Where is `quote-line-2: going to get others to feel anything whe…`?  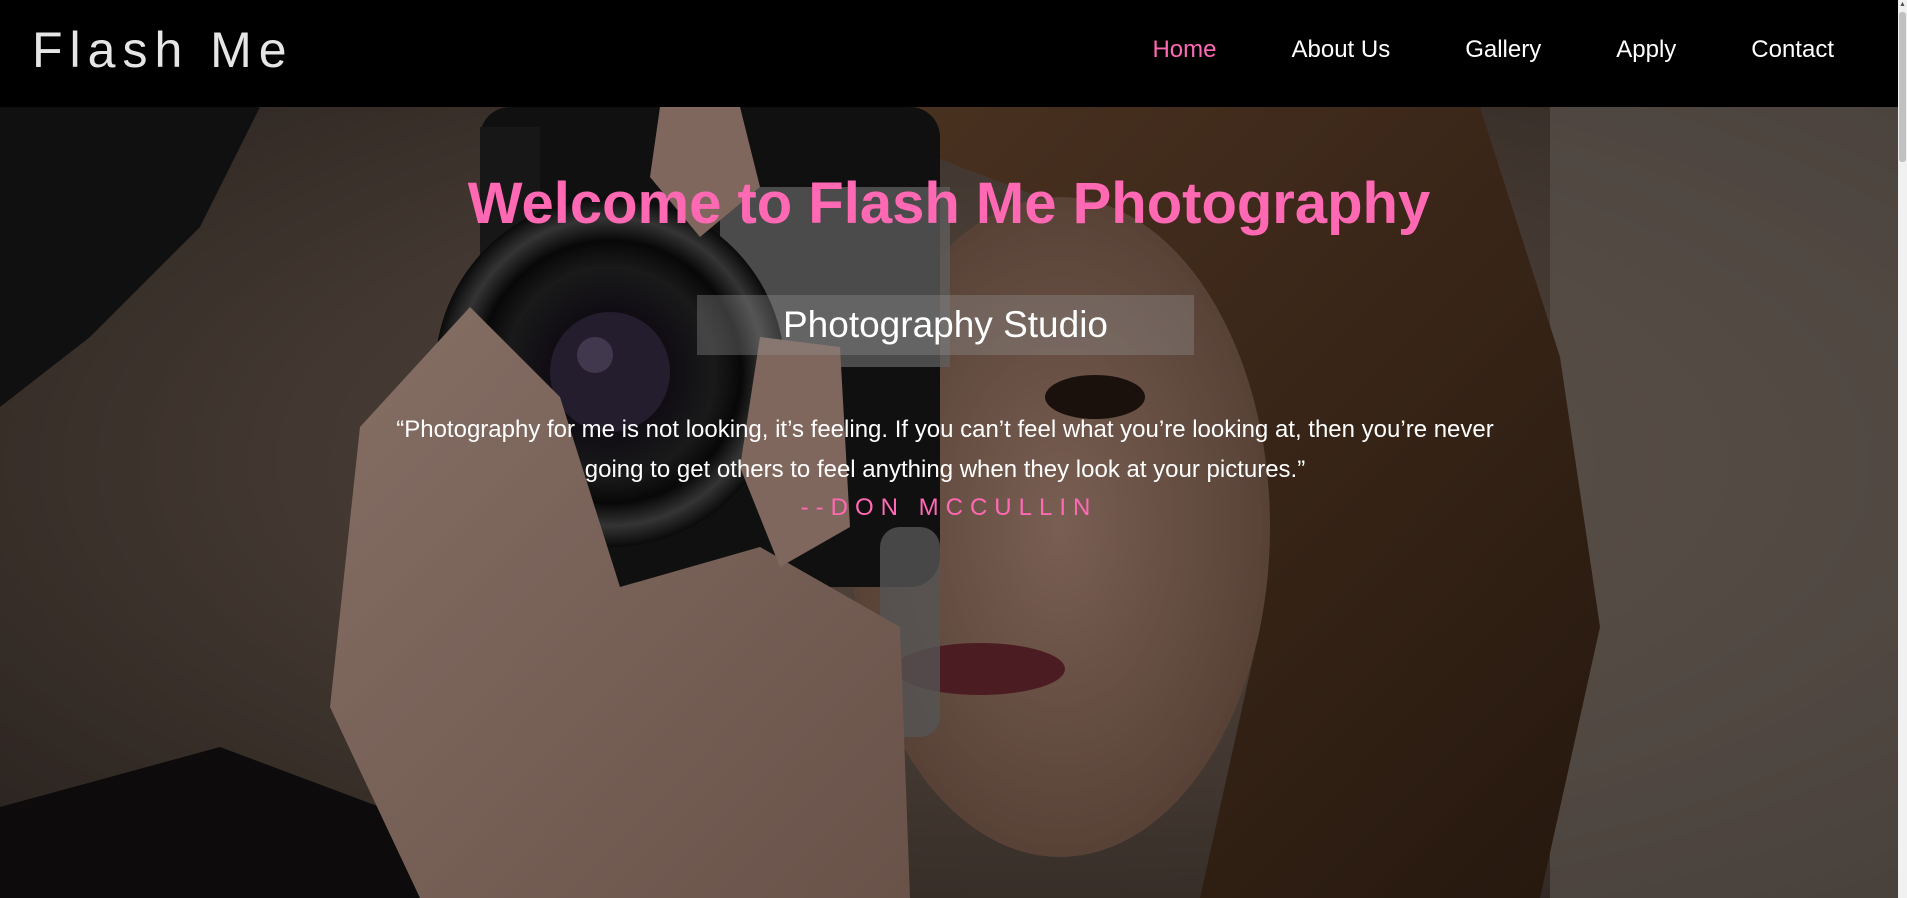
quote-line-2: going to get others to feel anything whe… is located at coordinates (945, 469).